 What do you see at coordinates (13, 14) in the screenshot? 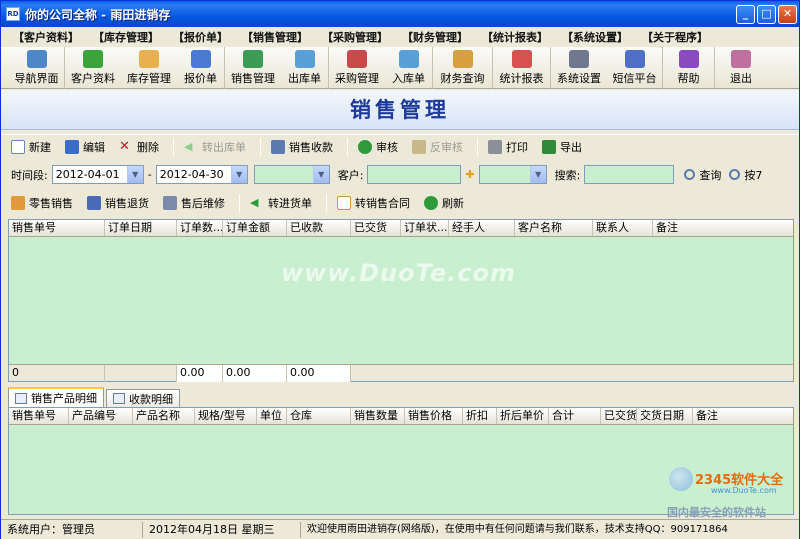
I see `app-icon: RD` at bounding box center [13, 14].